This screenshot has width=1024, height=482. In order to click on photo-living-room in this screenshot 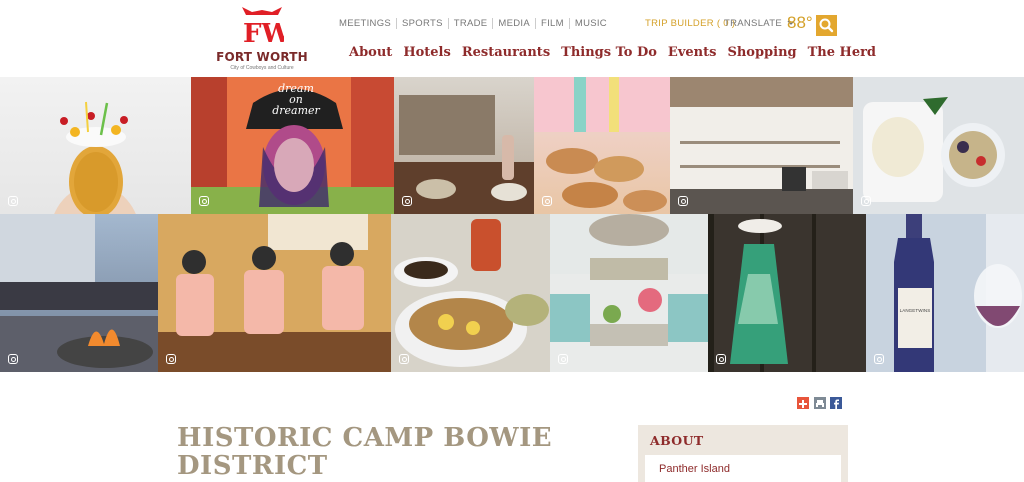, I will do `click(629, 293)`.